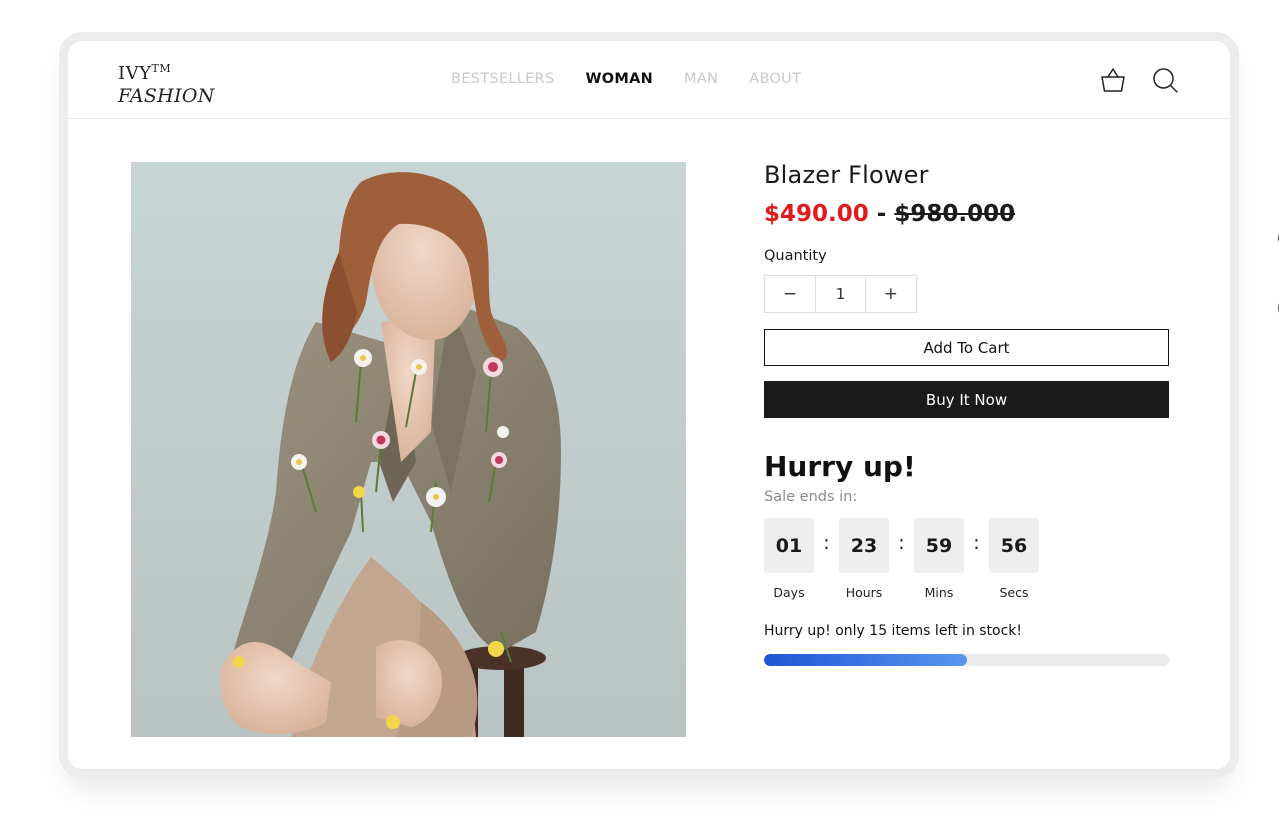 Image resolution: width=1279 pixels, height=821 pixels. What do you see at coordinates (966, 559) in the screenshot?
I see `countdown-timer: 01 Days : 23 Hours : 59 Mins : 56 Secs` at bounding box center [966, 559].